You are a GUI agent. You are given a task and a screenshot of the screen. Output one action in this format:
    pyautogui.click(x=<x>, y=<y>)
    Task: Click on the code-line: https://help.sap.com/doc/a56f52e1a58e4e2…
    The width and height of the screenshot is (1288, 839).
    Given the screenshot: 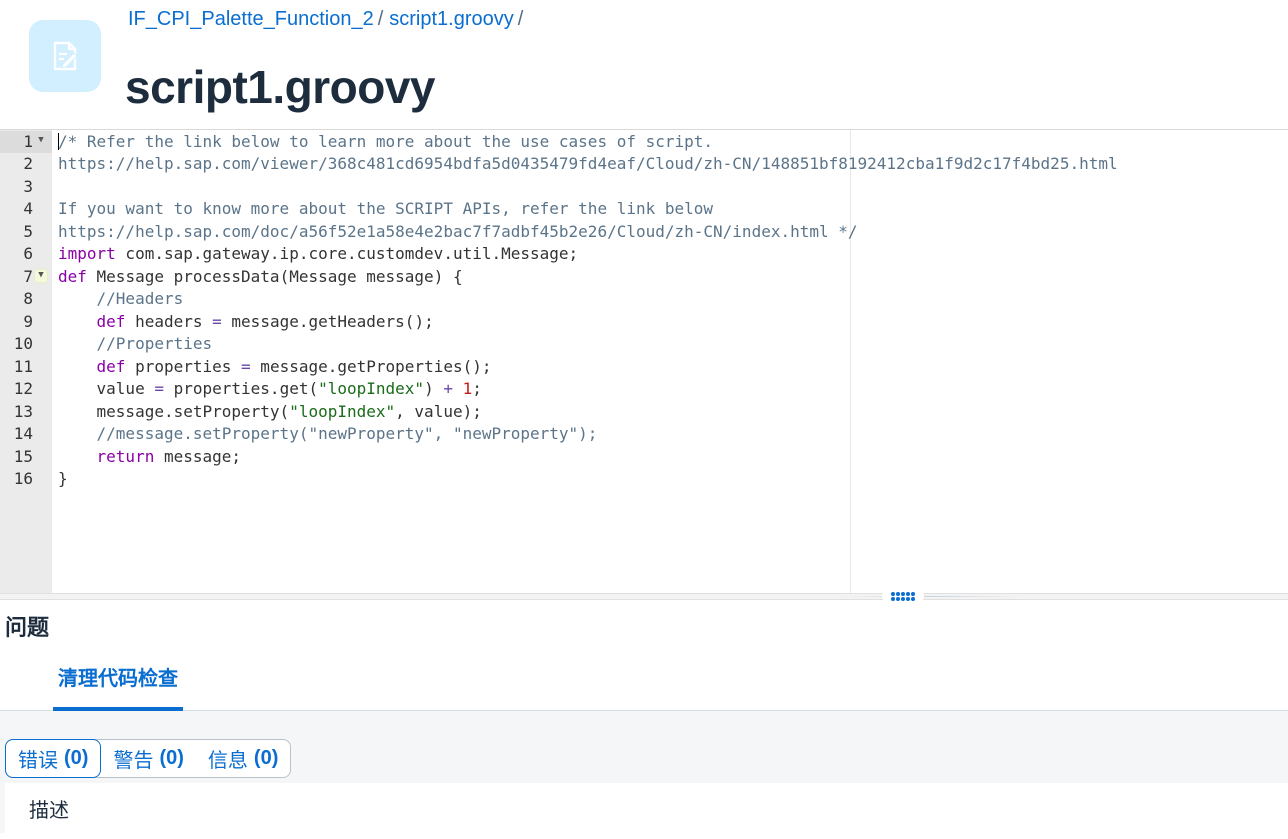 What is the action you would take?
    pyautogui.click(x=458, y=232)
    